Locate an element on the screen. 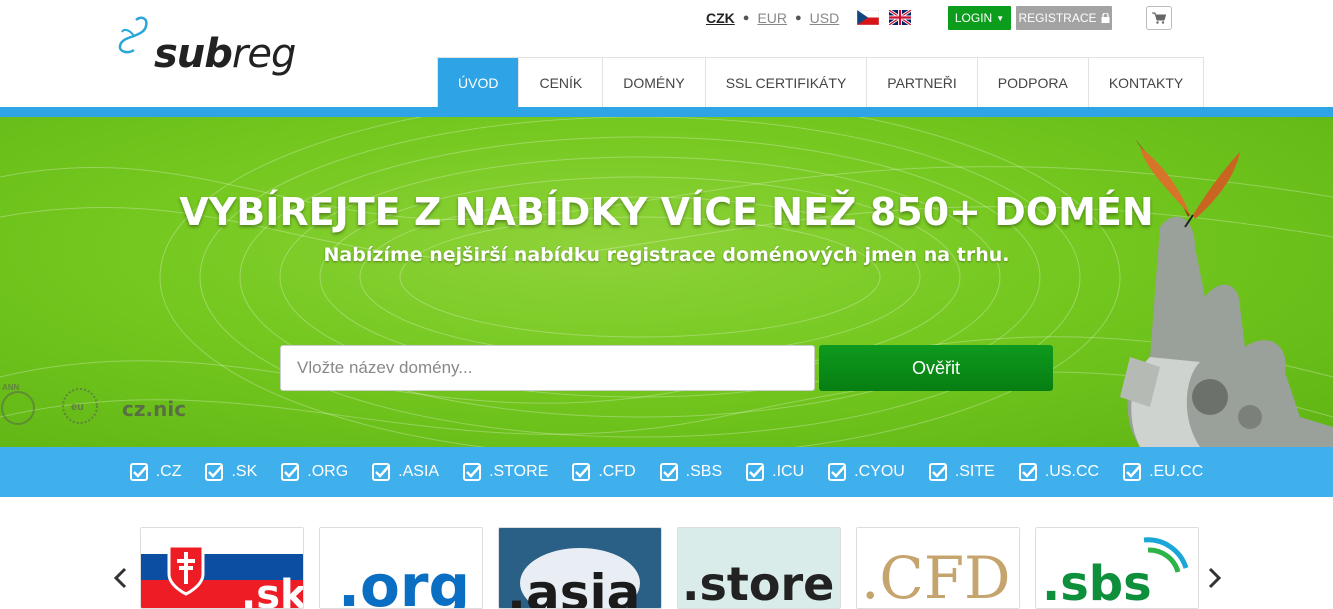  uk-flag-icon is located at coordinates (900, 17).